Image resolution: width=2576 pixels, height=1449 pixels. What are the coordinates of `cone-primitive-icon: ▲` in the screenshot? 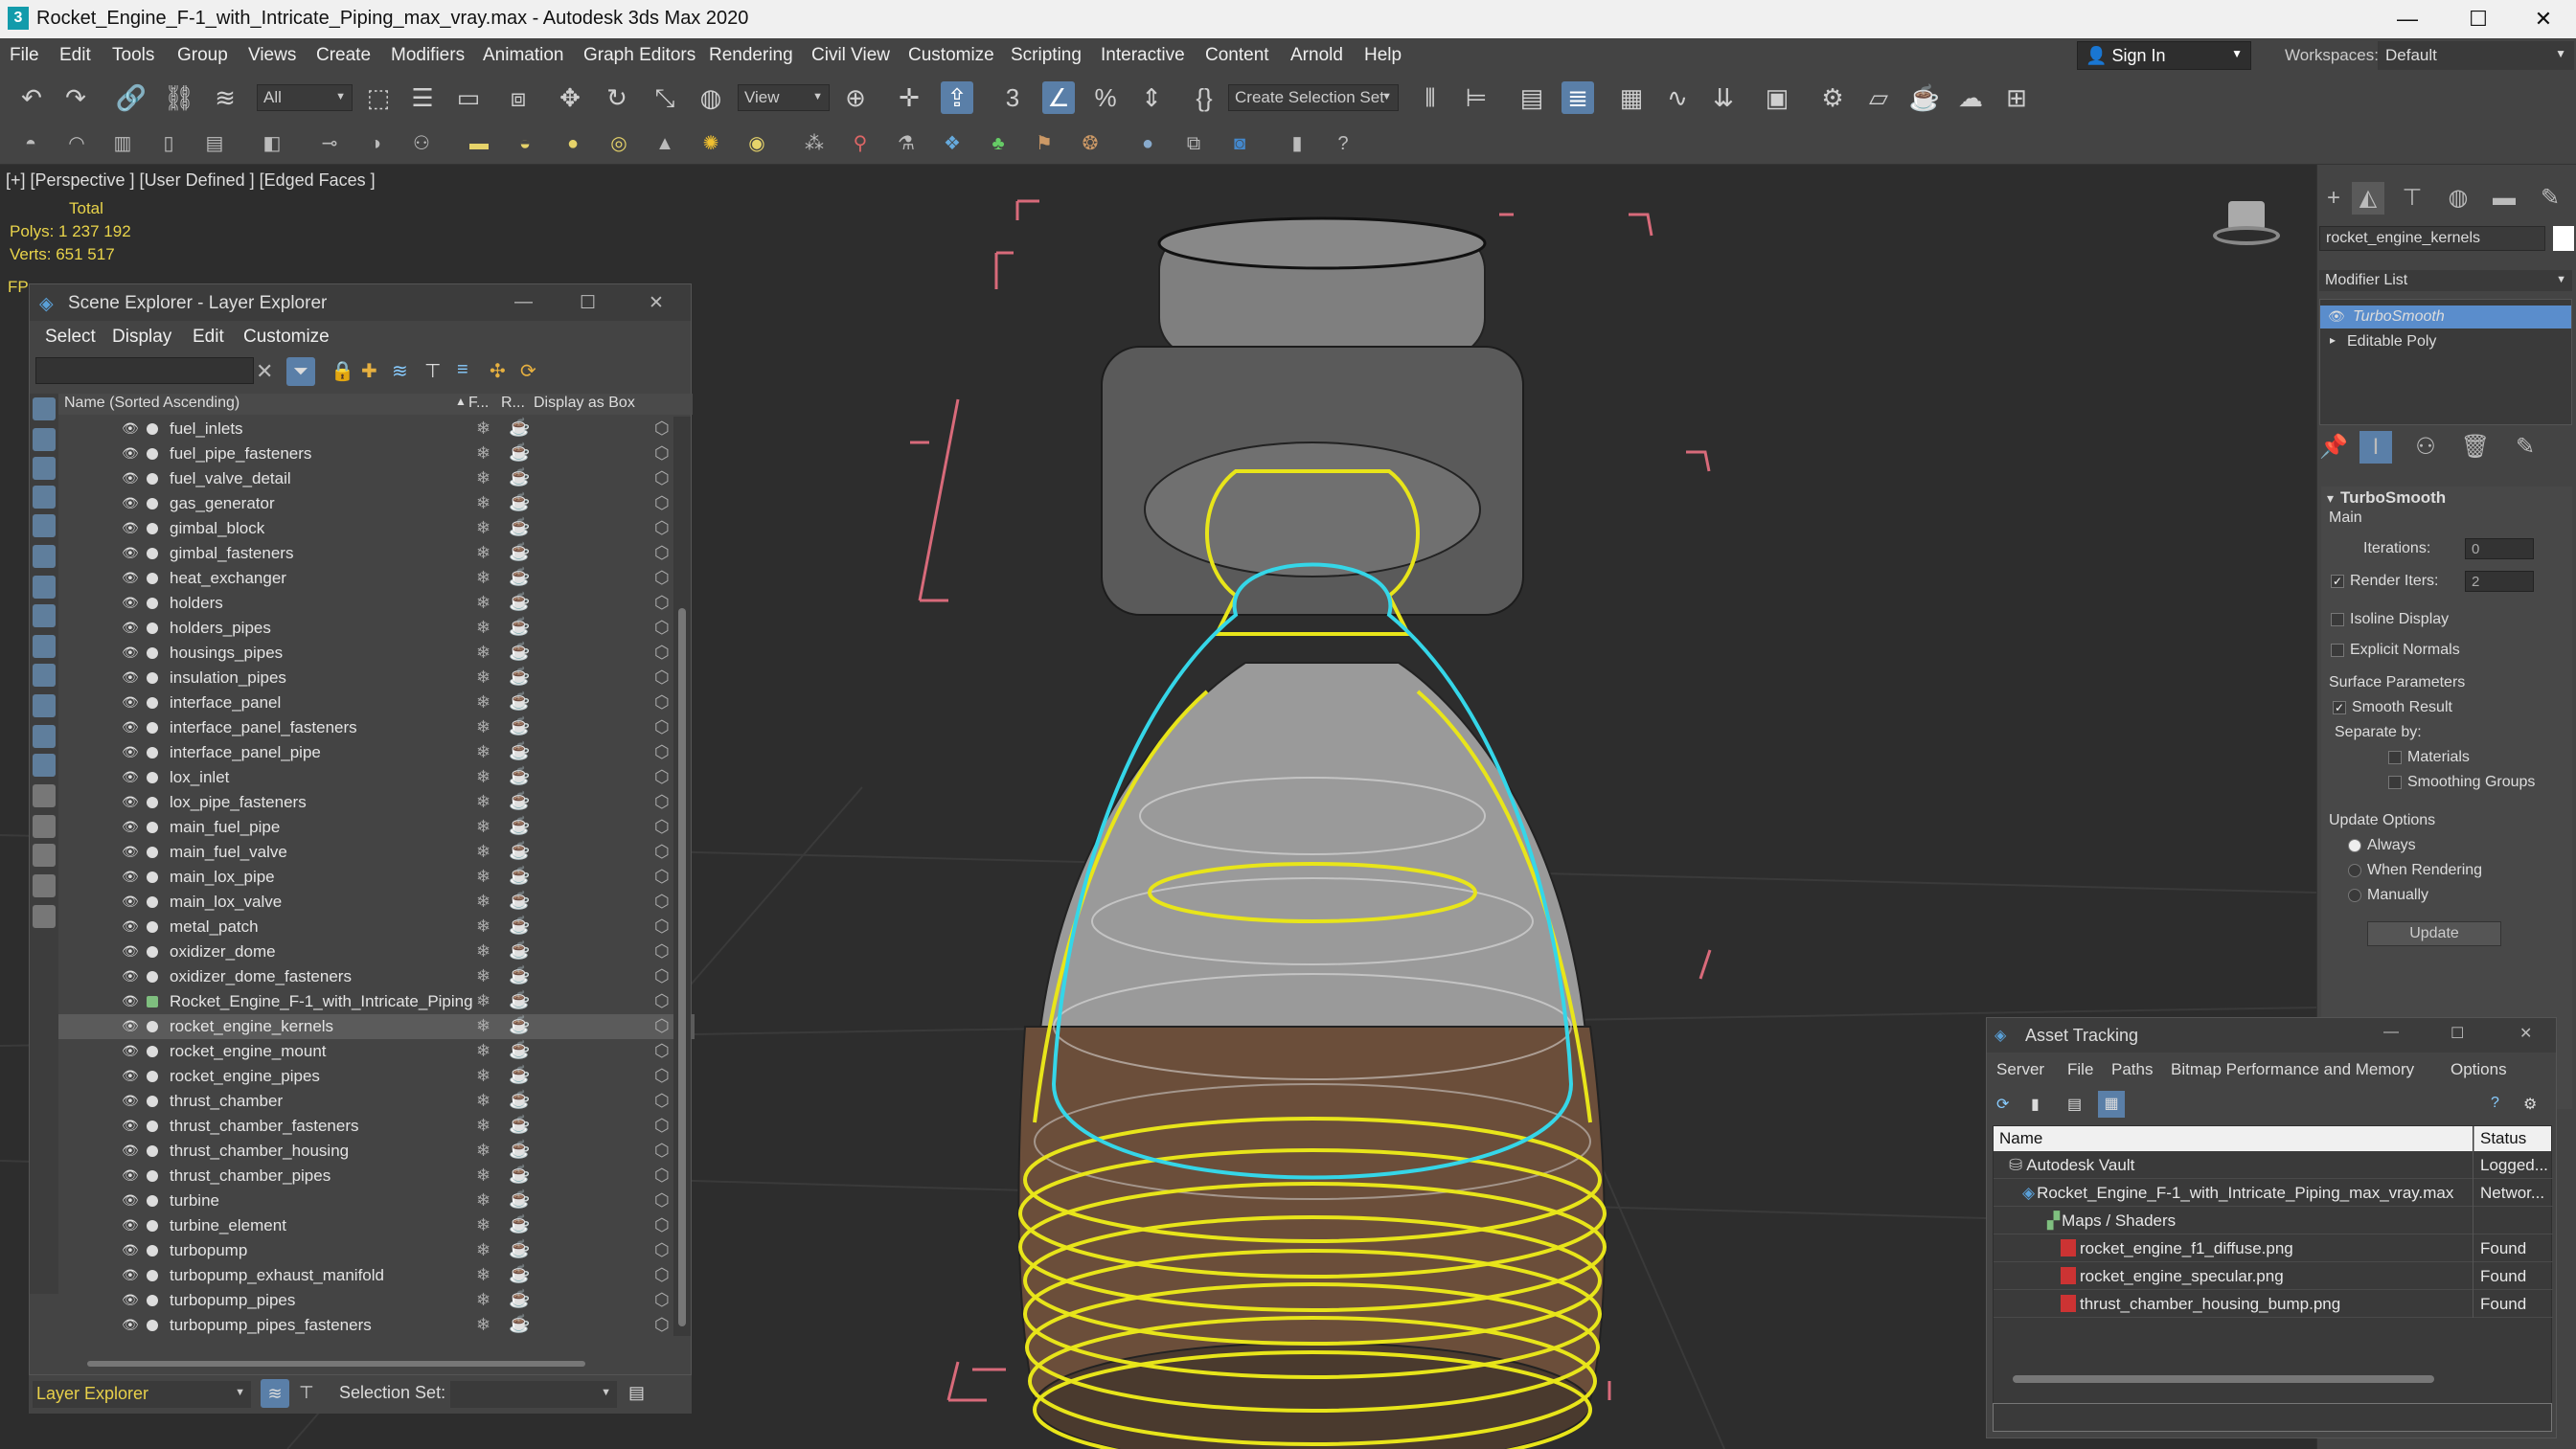 It's located at (664, 143).